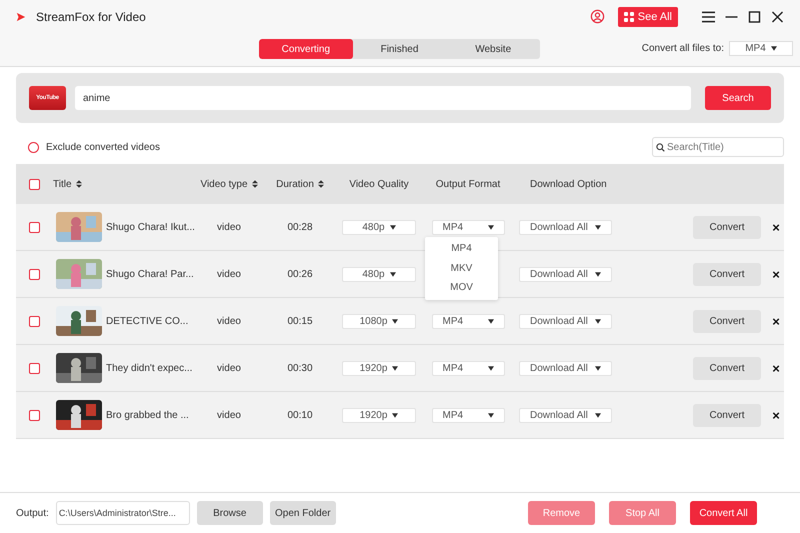 The height and width of the screenshot is (533, 800). What do you see at coordinates (648, 16) in the screenshot?
I see `see-all-button: See All` at bounding box center [648, 16].